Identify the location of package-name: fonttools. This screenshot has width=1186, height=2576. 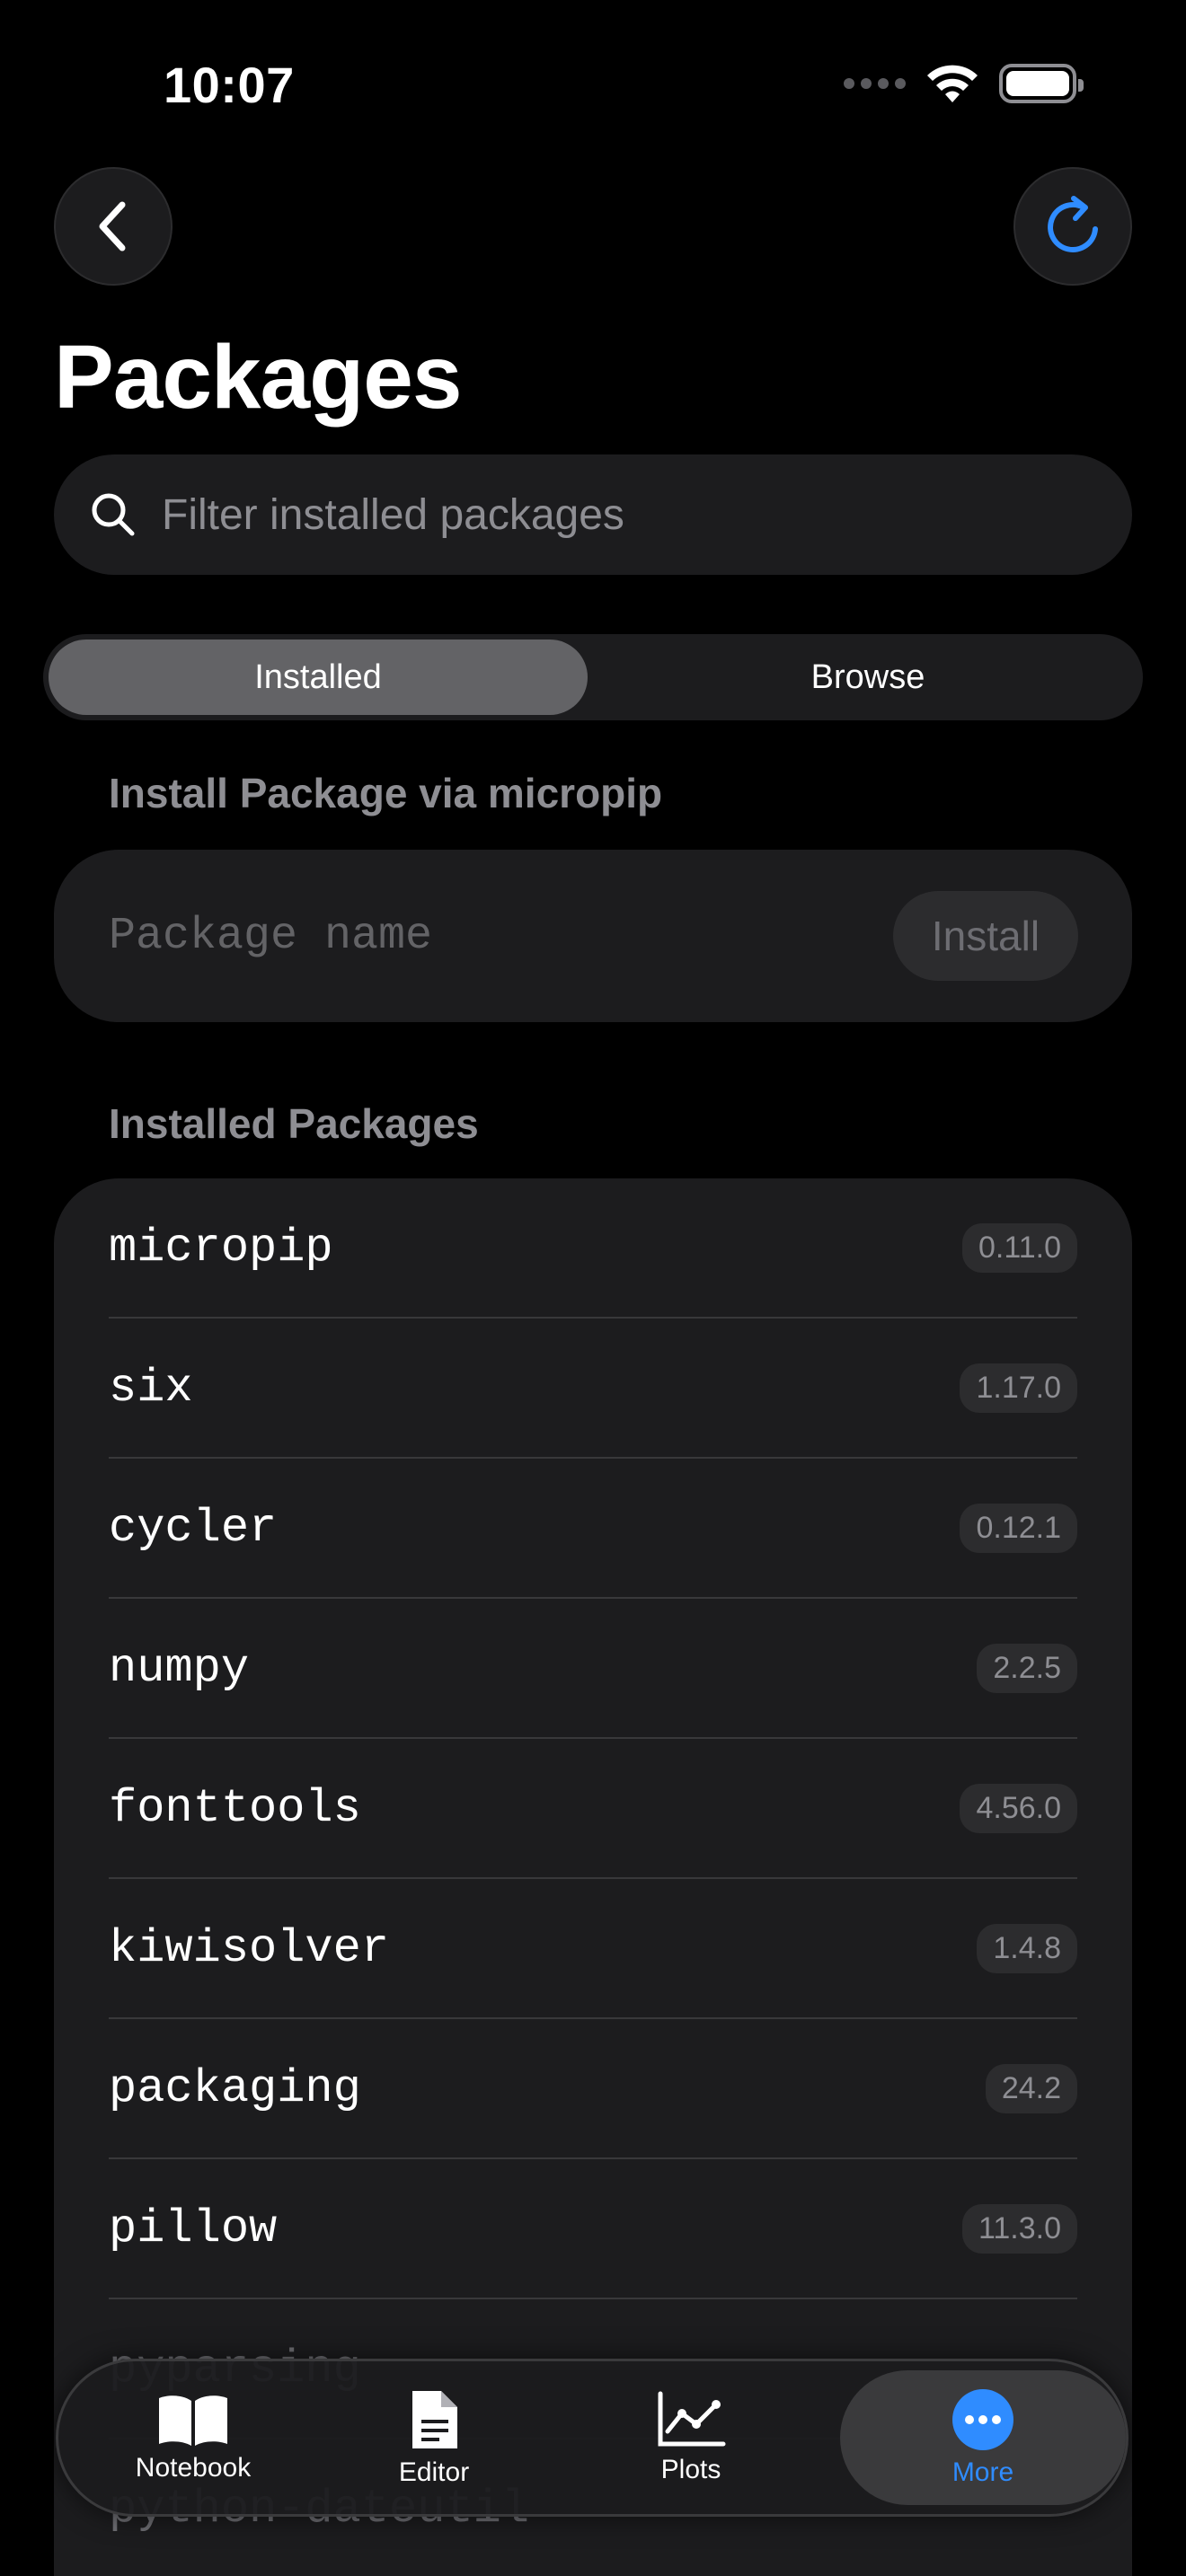
(235, 1808).